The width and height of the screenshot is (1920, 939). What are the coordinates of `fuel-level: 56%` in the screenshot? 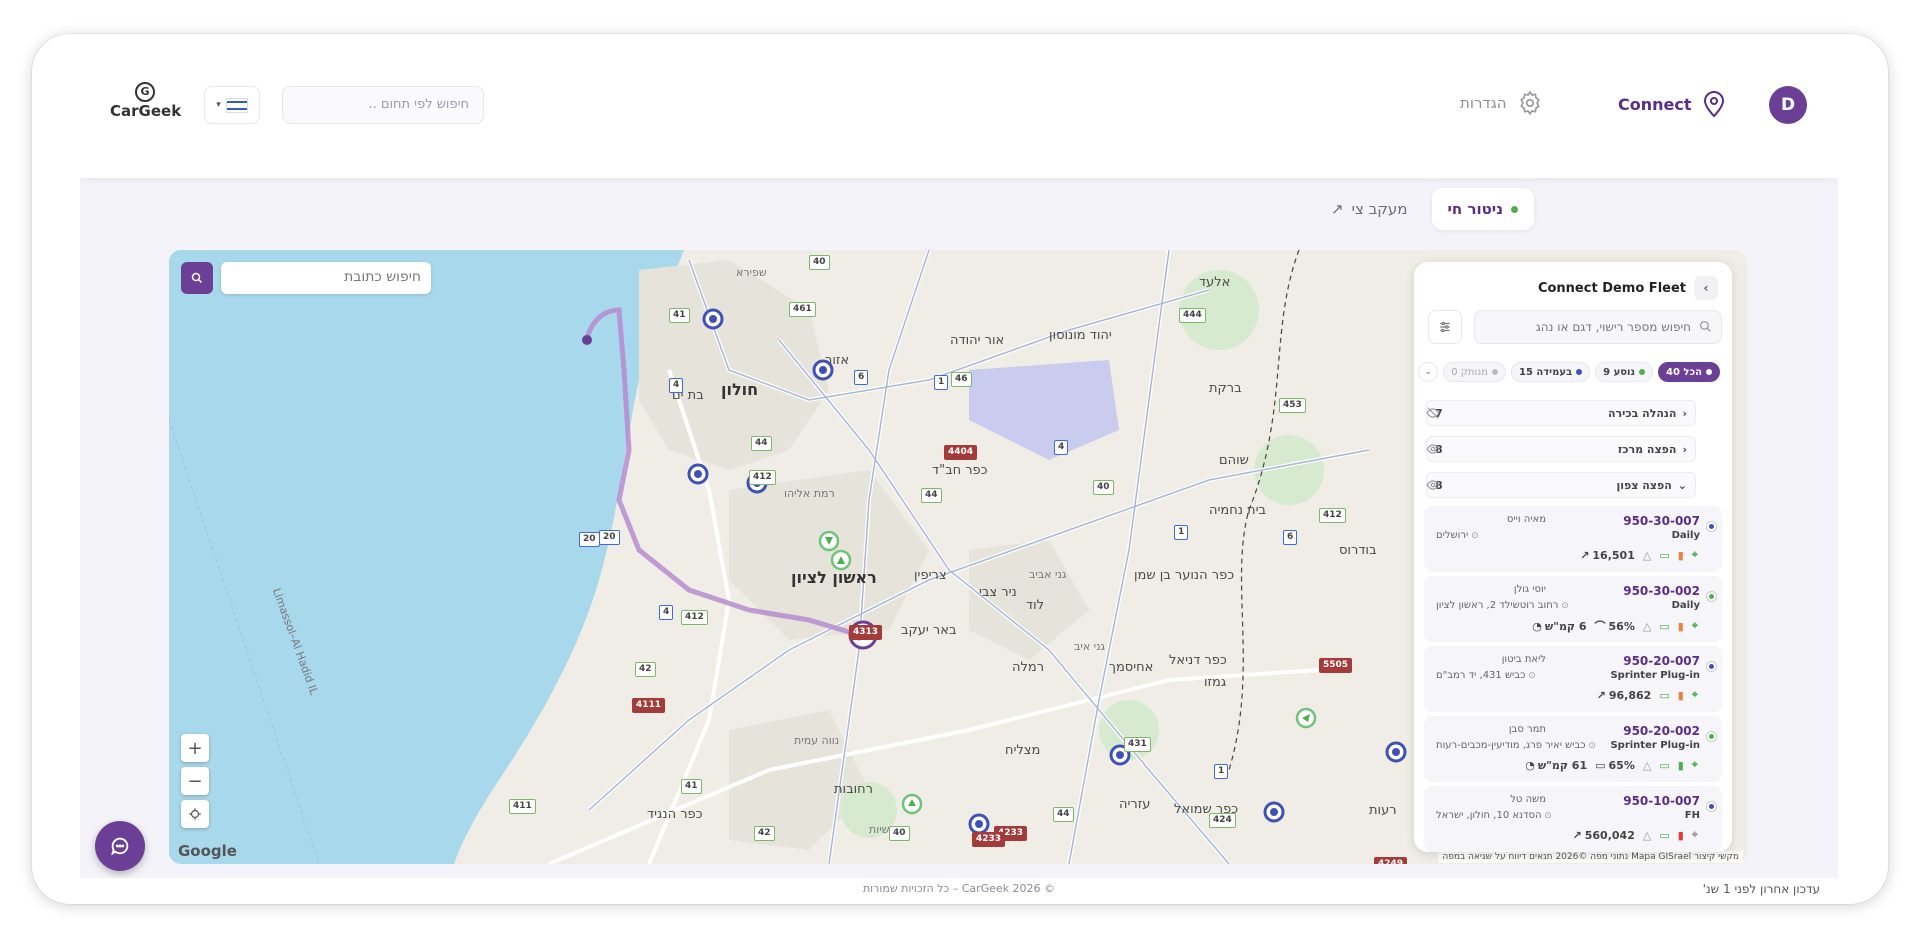 It's located at (1621, 626).